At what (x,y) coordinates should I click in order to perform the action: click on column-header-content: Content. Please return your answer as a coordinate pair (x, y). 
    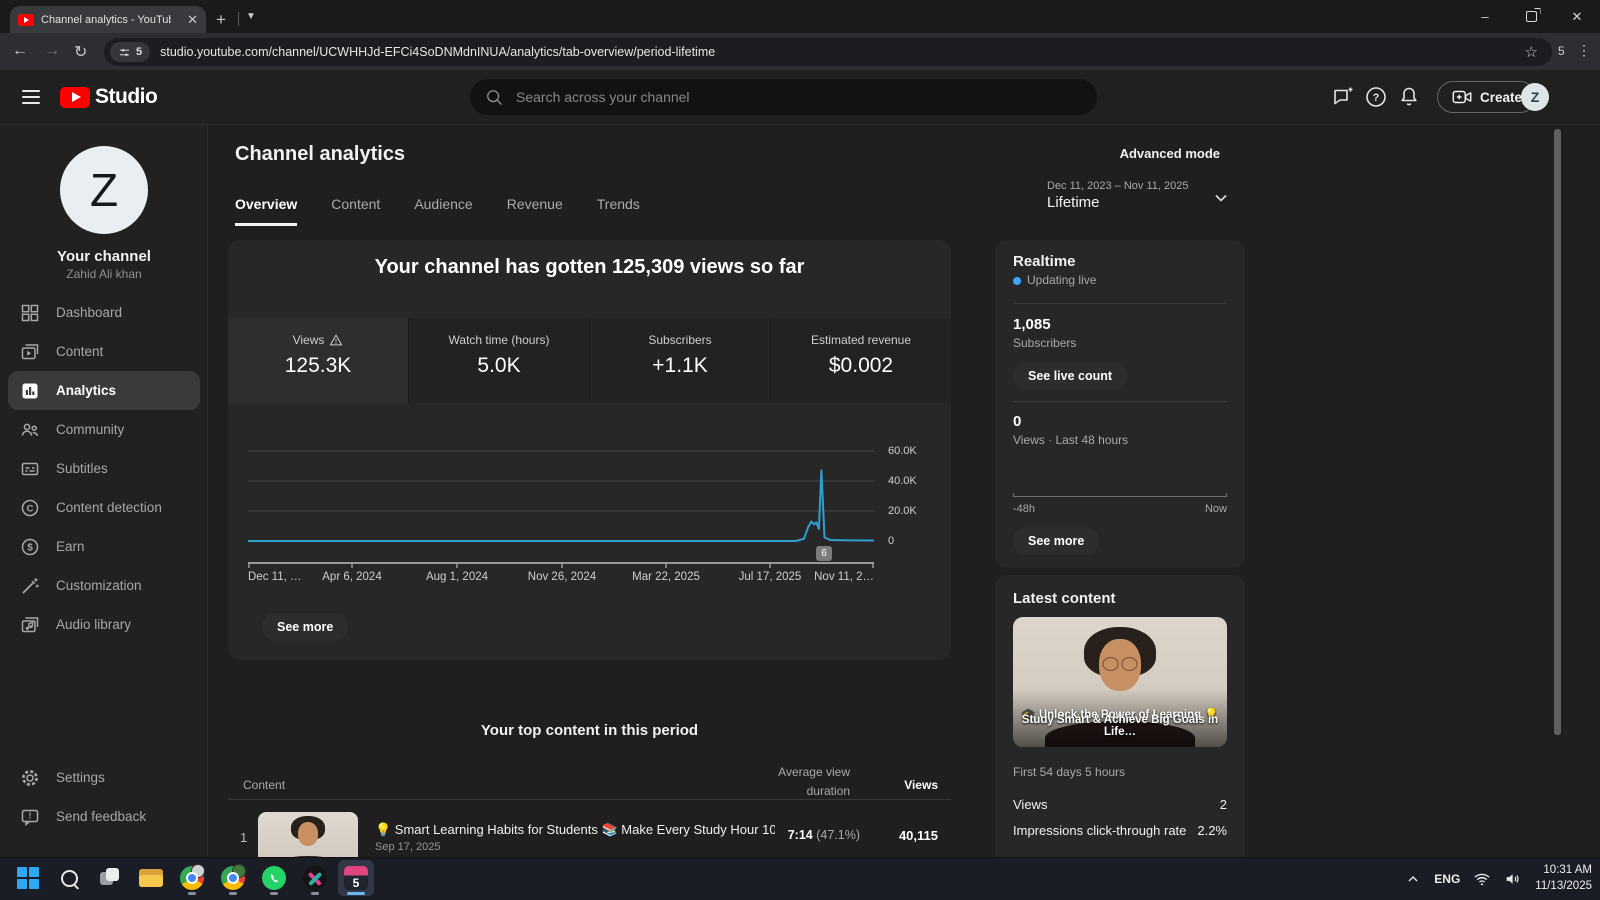
    Looking at the image, I should click on (264, 785).